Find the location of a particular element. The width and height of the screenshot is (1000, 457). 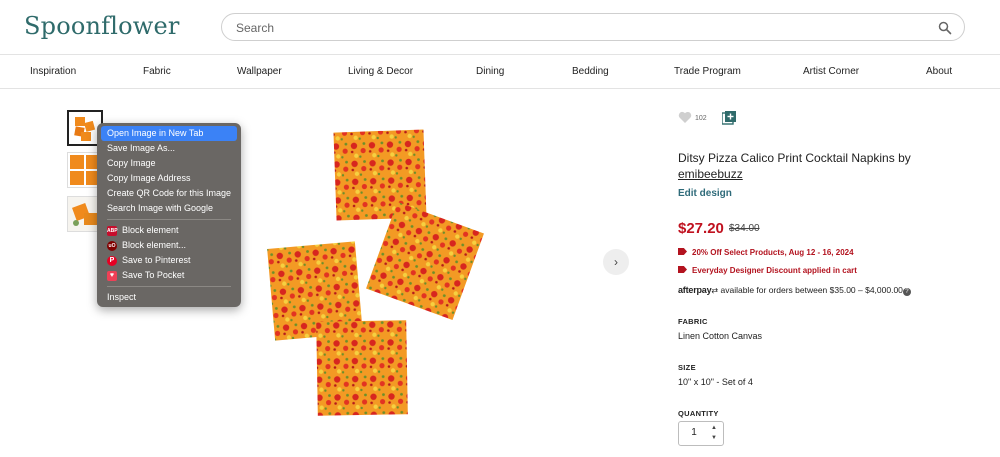

site-header: Spoonflower is located at coordinates (500, 27).